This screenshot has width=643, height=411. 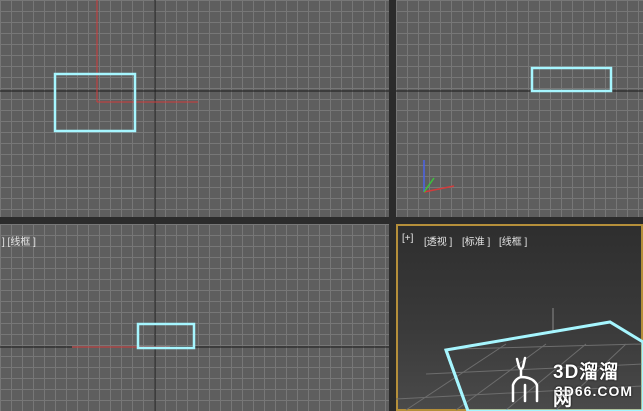 I want to click on watermark-text-domain: 3D66.COM, so click(x=594, y=391).